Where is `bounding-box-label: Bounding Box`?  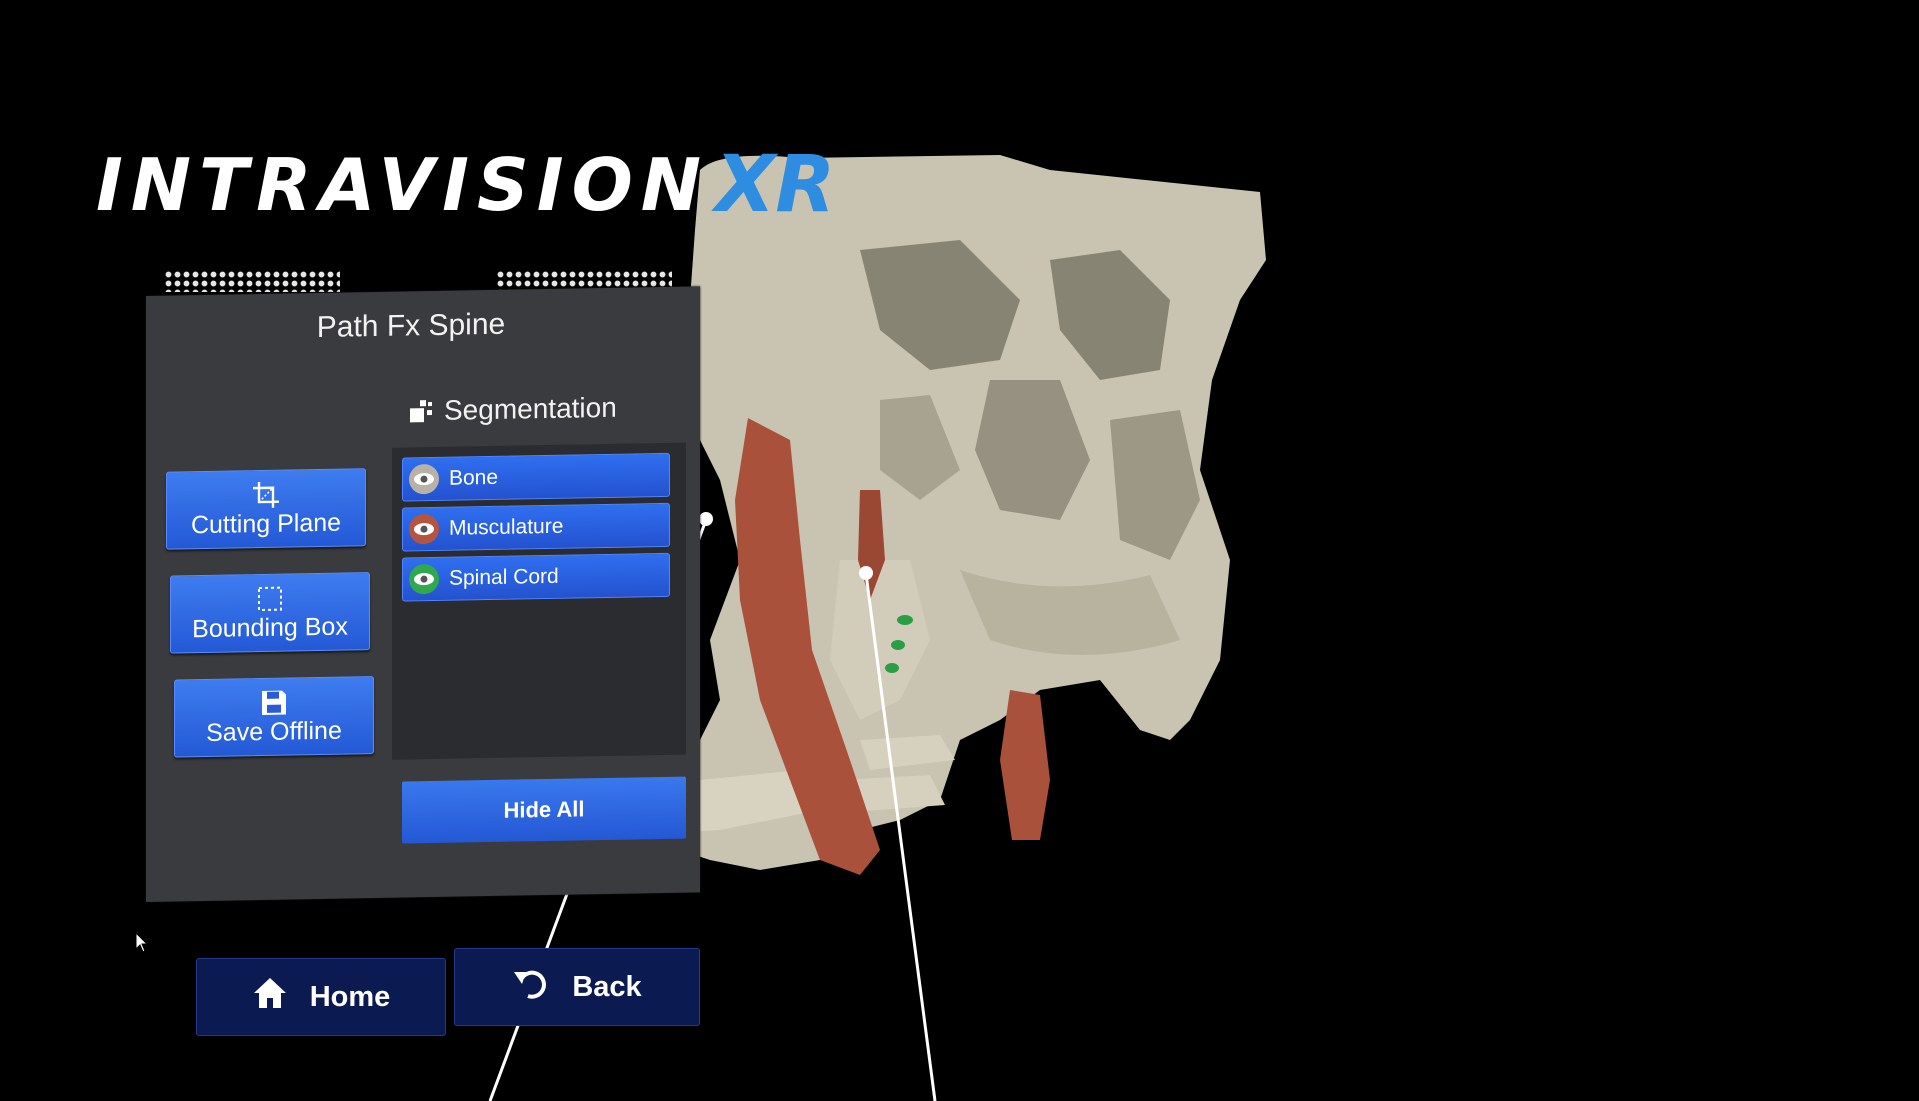
bounding-box-label: Bounding Box is located at coordinates (270, 627).